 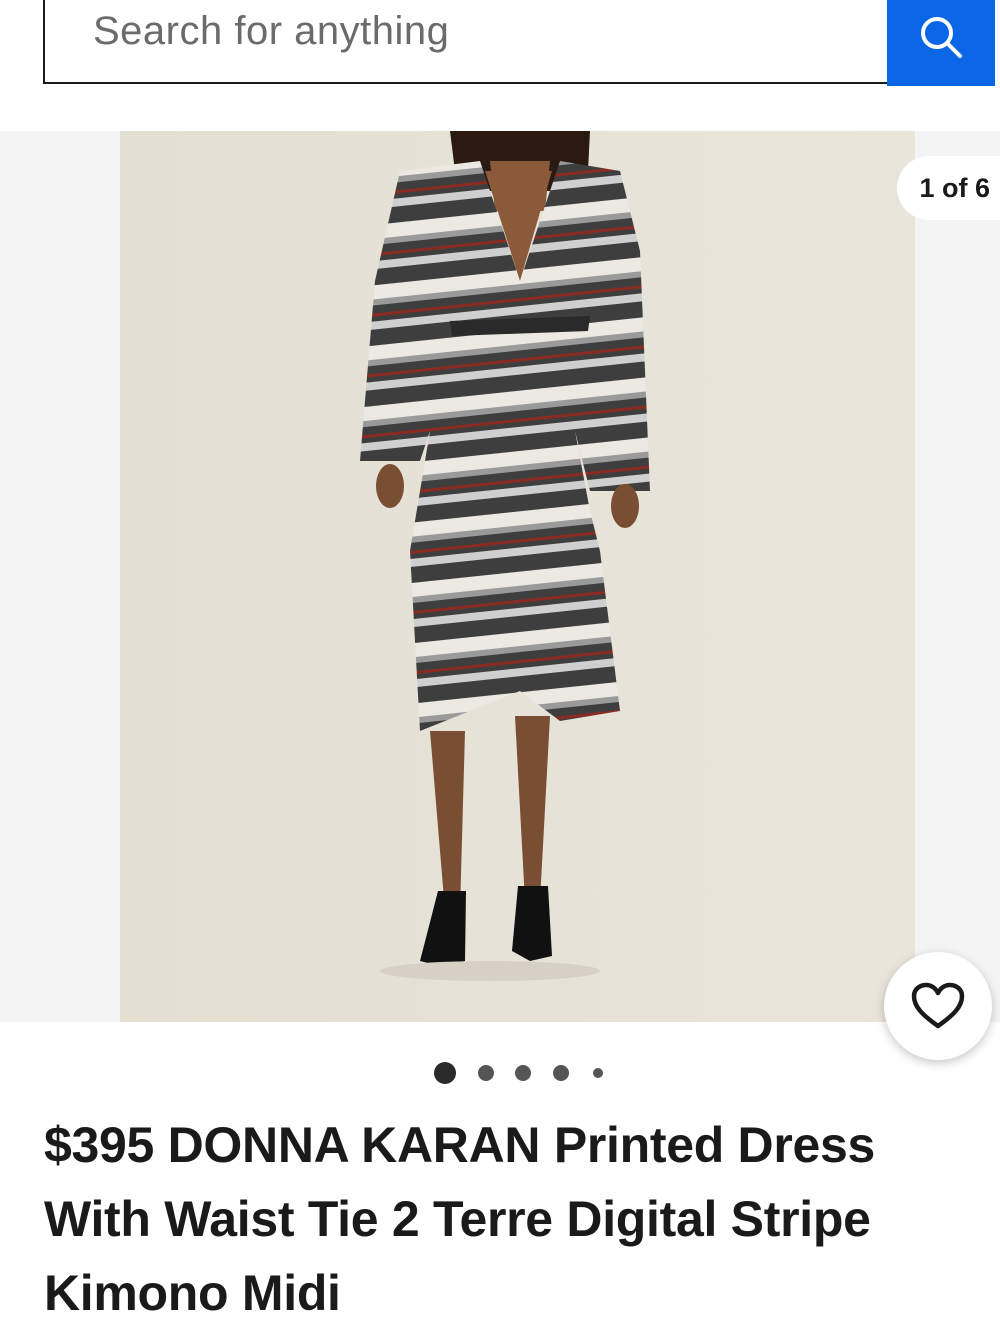 I want to click on search-bar: Search for anything, so click(x=519, y=43).